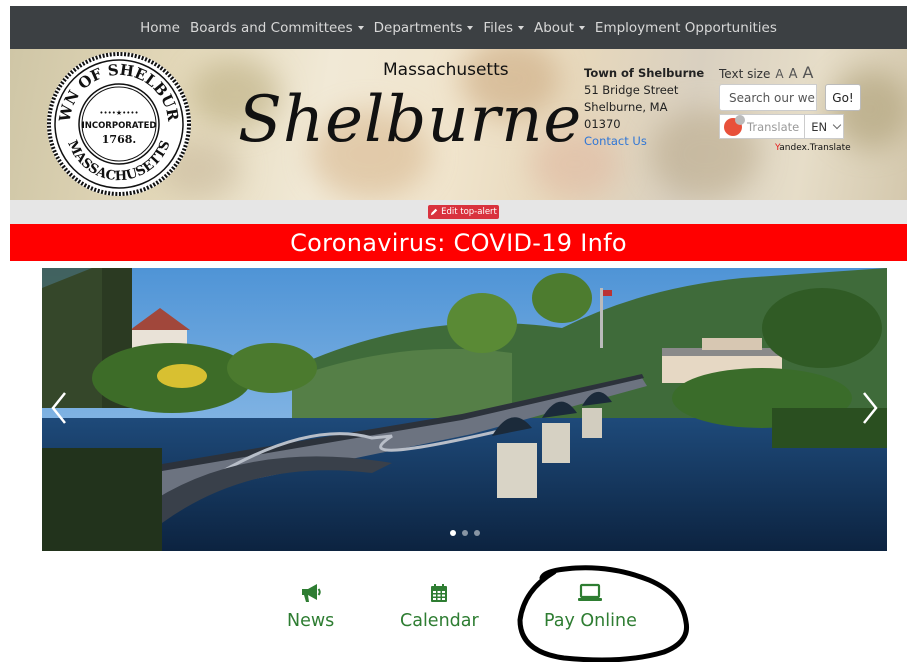 This screenshot has height=662, width=912. I want to click on svg-text: 1768., so click(119, 139).